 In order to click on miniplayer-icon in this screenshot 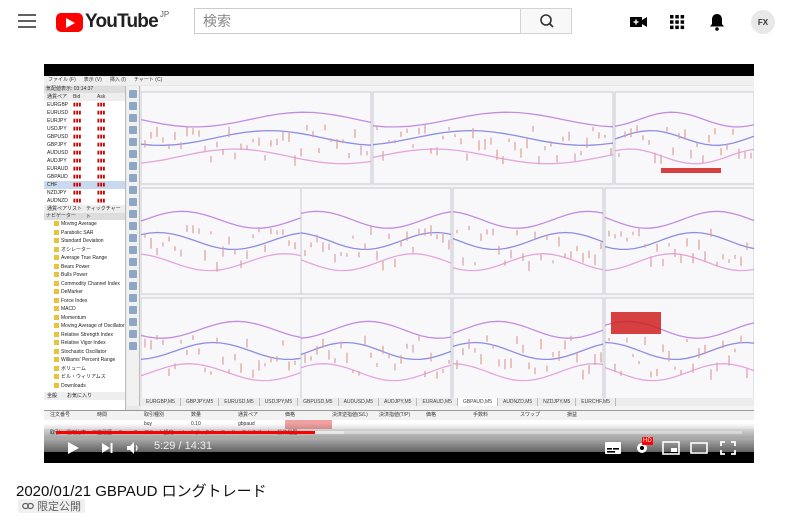, I will do `click(671, 448)`.